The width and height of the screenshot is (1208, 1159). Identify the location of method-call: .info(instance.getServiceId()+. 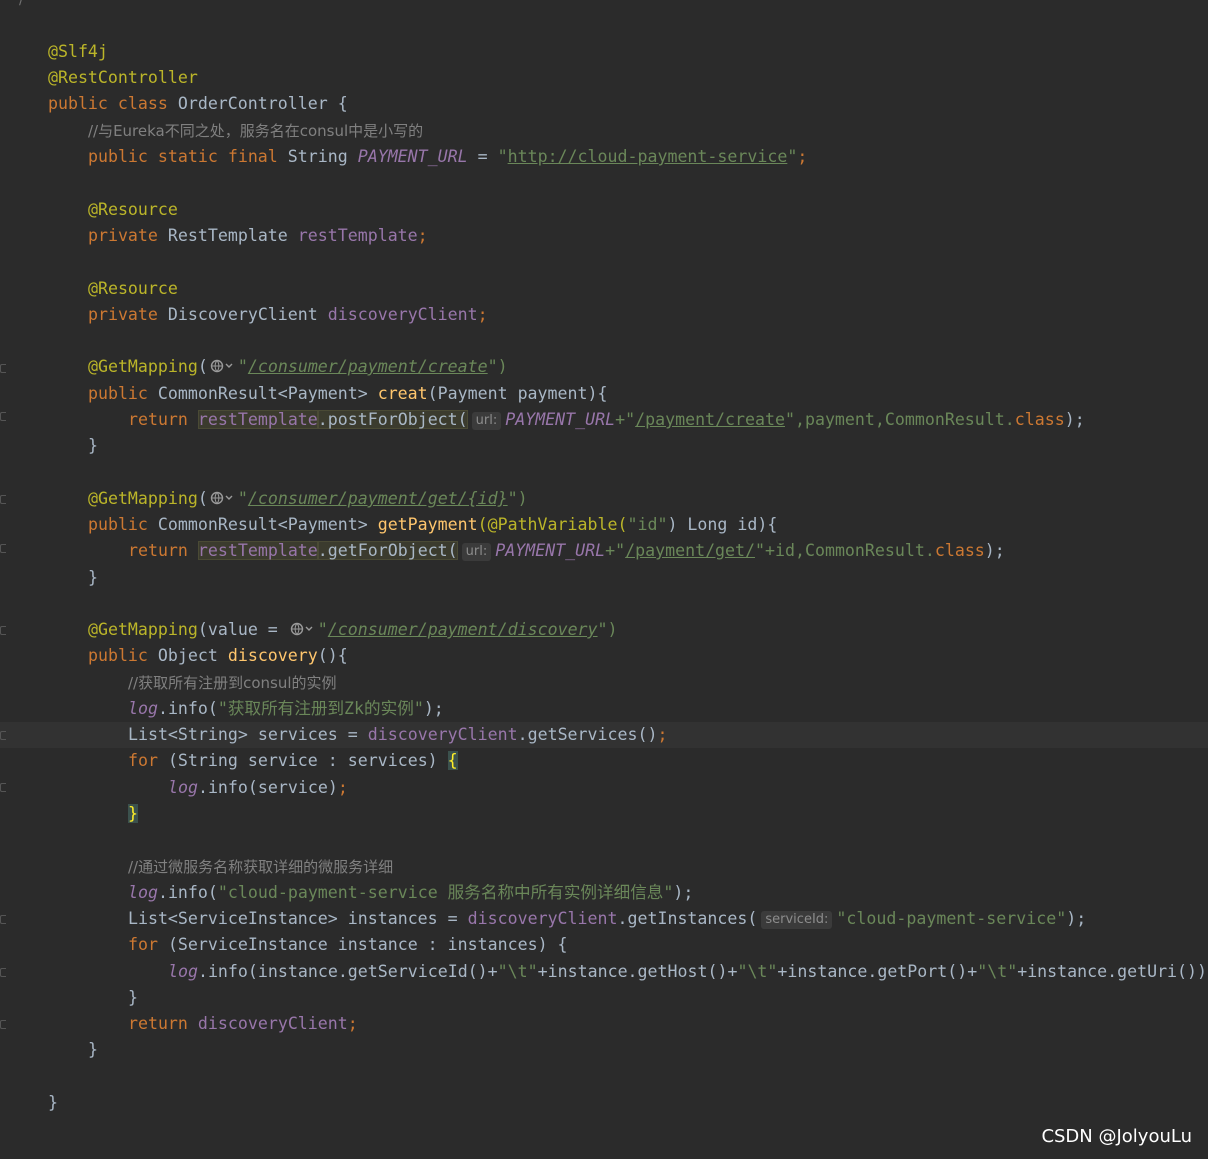
(347, 971).